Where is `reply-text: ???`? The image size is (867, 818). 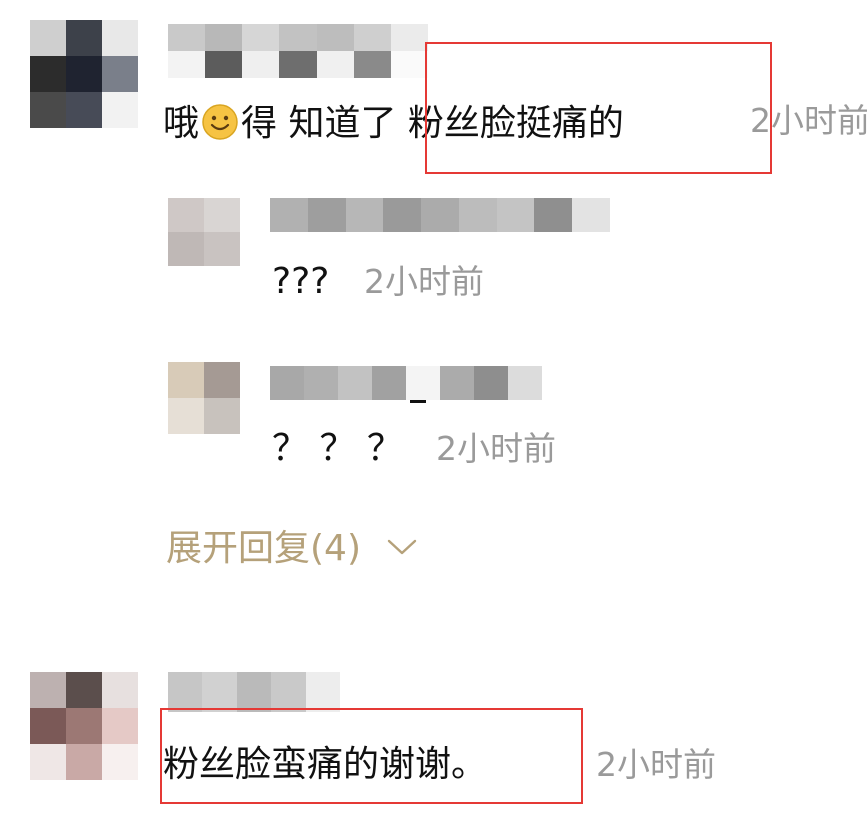
reply-text: ??? is located at coordinates (301, 281).